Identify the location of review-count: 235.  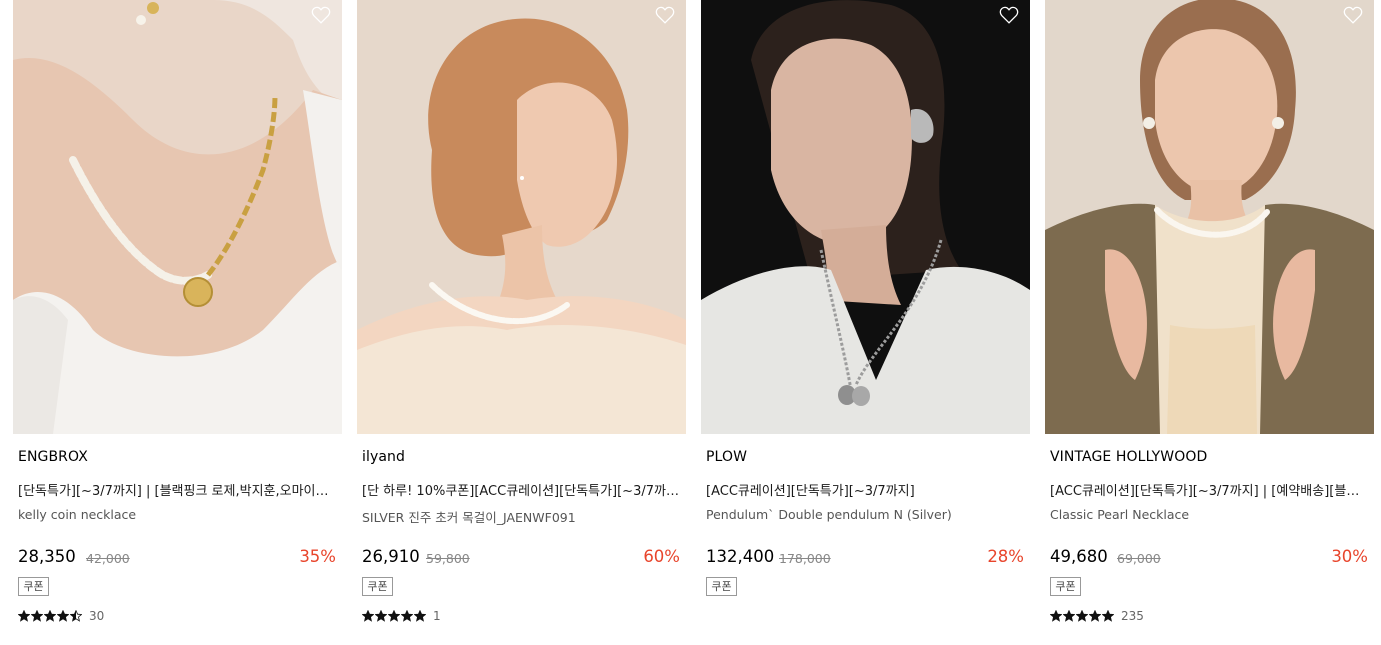
(1132, 616).